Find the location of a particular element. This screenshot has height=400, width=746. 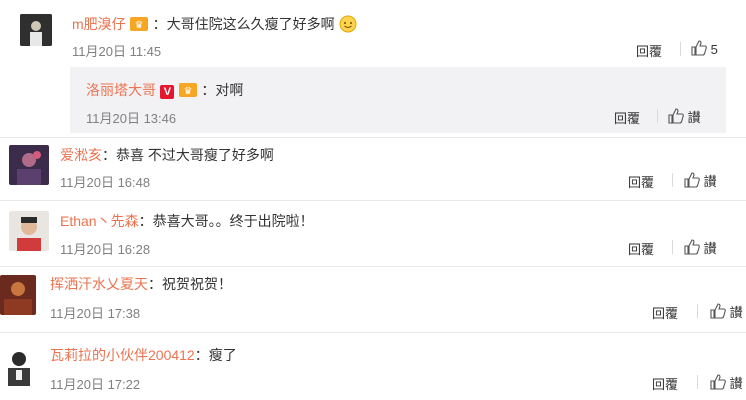

like-button: 5 is located at coordinates (704, 48).